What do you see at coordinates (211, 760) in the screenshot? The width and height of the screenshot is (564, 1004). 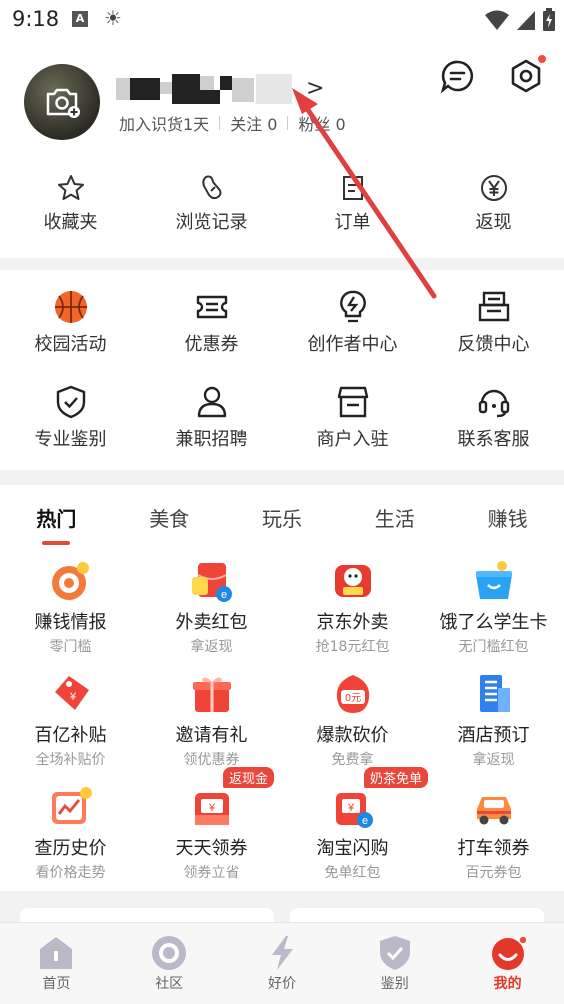 I see `deal-subtitle: 领优惠券` at bounding box center [211, 760].